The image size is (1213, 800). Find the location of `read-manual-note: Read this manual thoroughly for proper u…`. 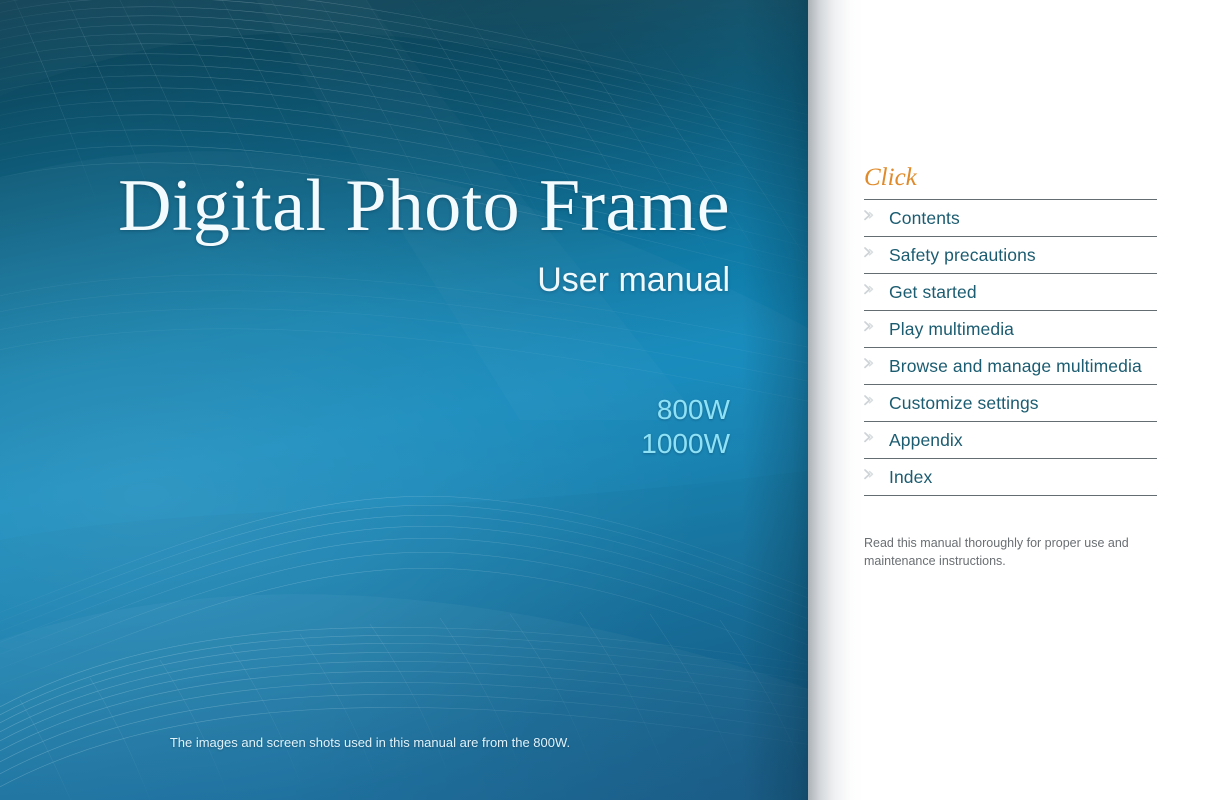

read-manual-note: Read this manual thoroughly for proper u… is located at coordinates (996, 552).